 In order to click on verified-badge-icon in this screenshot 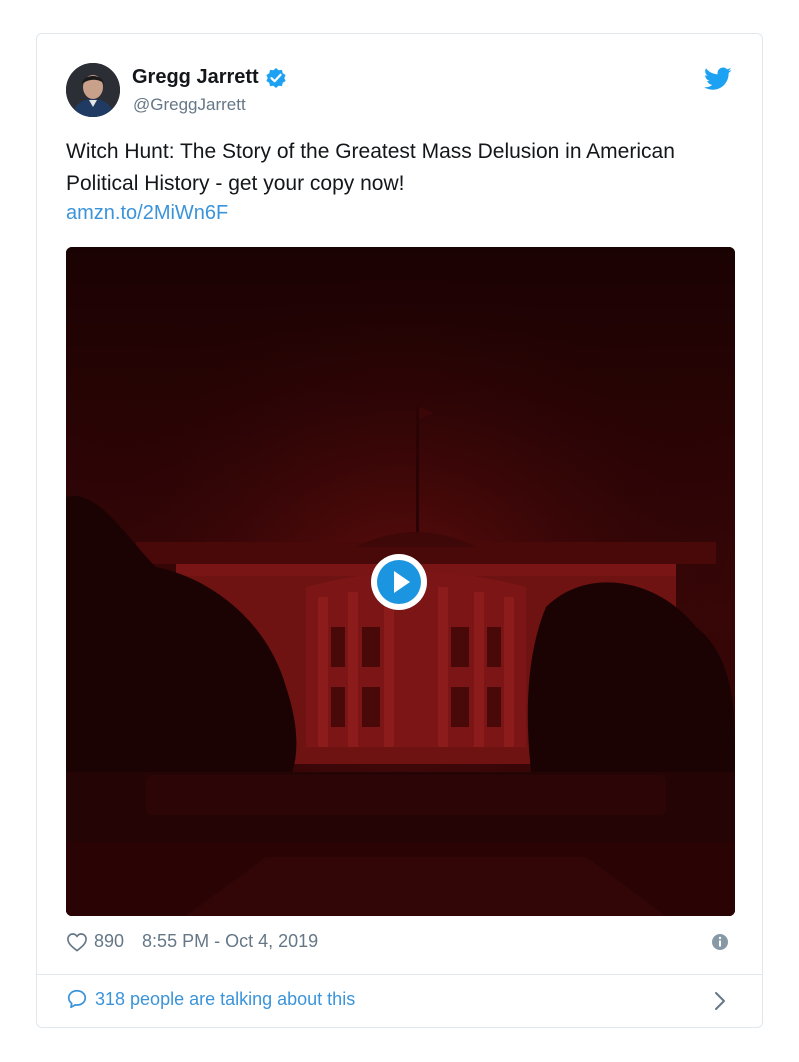, I will do `click(276, 78)`.